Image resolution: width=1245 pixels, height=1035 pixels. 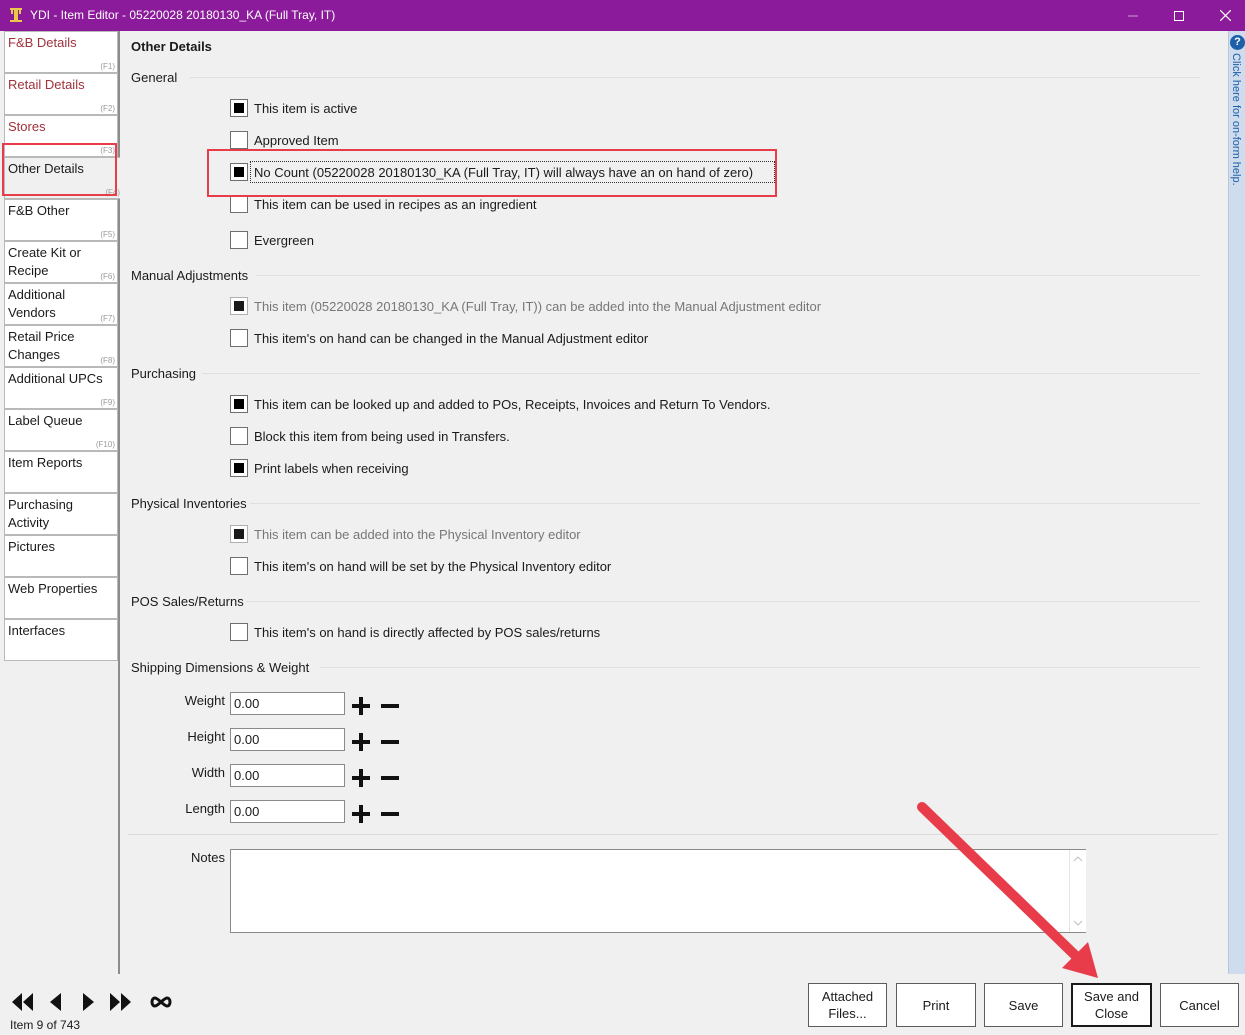 I want to click on check-print-labels: Print labels when receiving, so click(x=319, y=468).